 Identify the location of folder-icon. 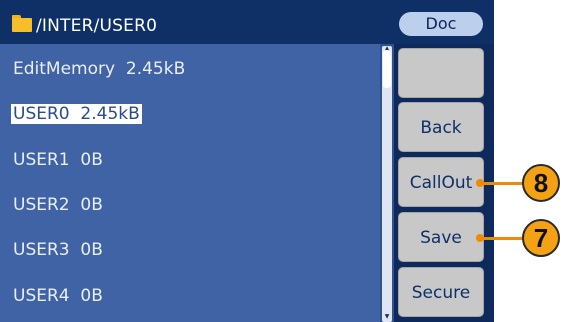
(22, 23).